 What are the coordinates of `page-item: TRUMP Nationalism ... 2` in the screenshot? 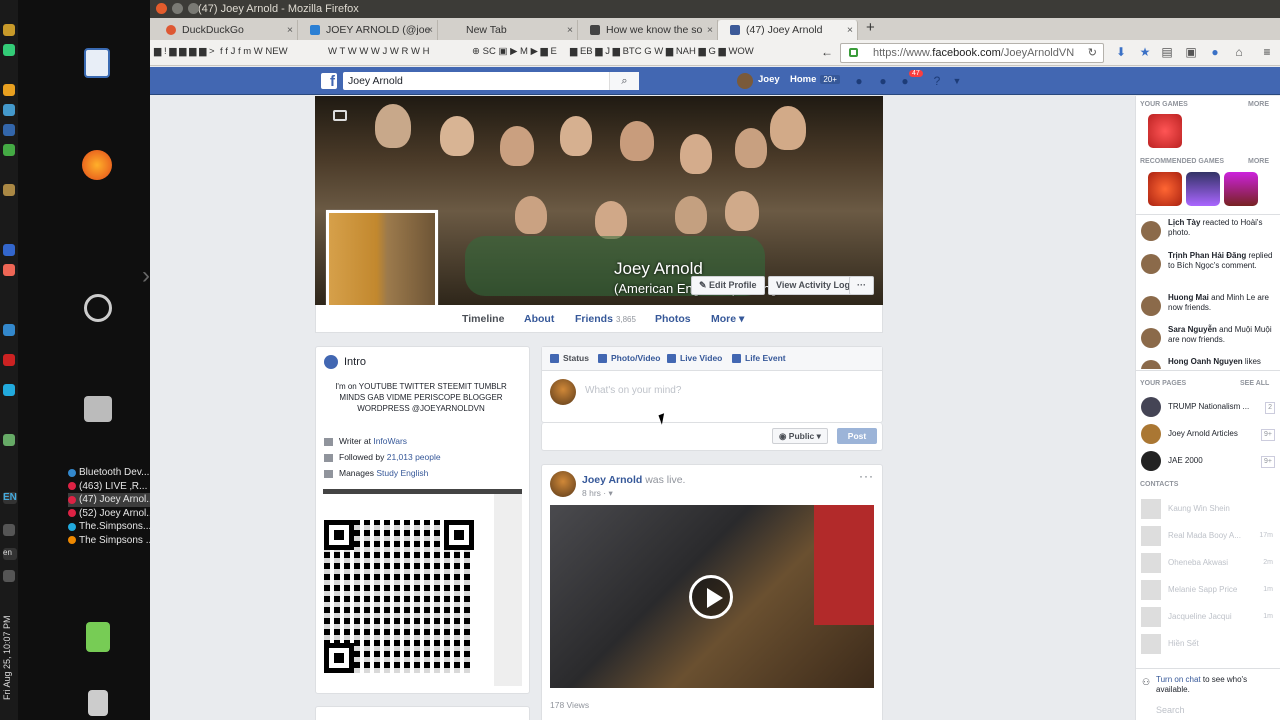 It's located at (1208, 407).